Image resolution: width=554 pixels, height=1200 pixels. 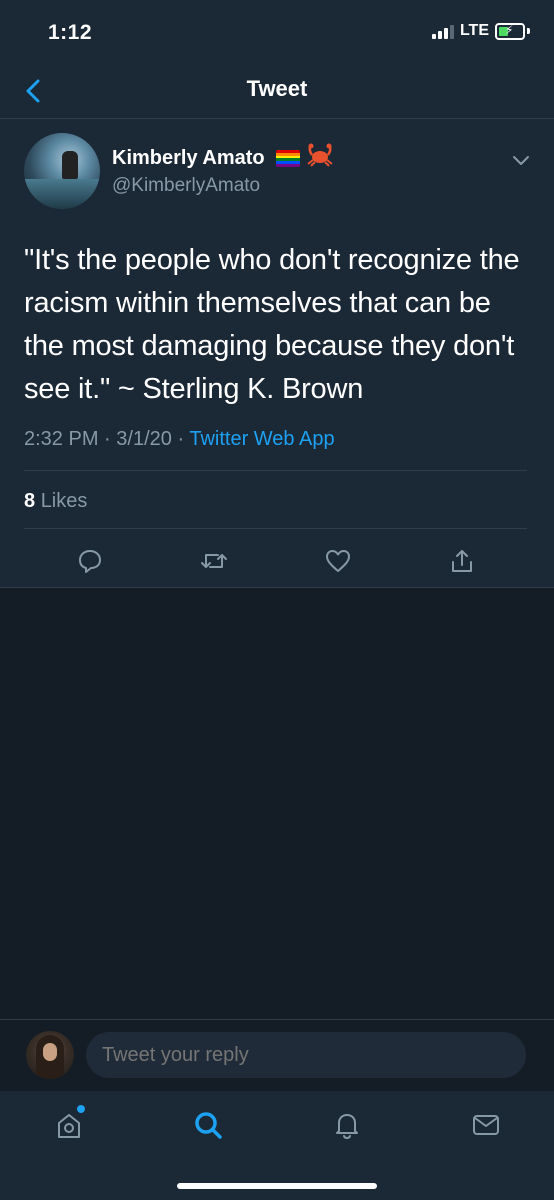 What do you see at coordinates (528, 31) in the screenshot?
I see `battery-tip` at bounding box center [528, 31].